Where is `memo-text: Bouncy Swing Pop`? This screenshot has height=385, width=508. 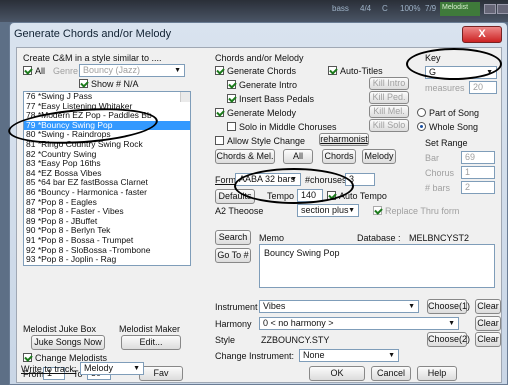 memo-text: Bouncy Swing Pop is located at coordinates (302, 253).